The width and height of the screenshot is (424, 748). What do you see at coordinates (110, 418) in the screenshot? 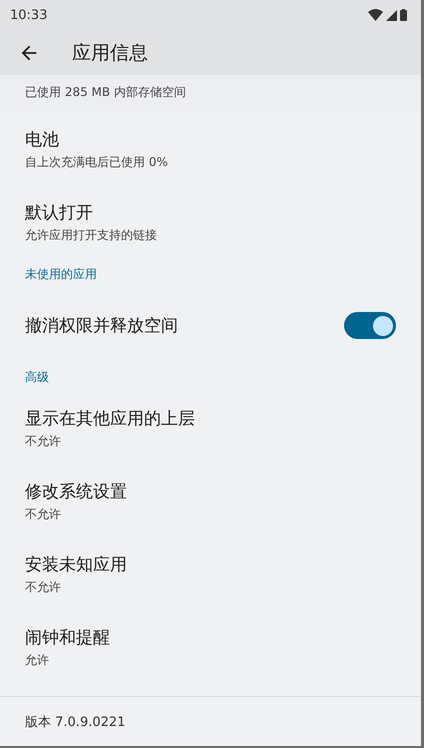
I see `item-title: 显示在其他应用的上层` at bounding box center [110, 418].